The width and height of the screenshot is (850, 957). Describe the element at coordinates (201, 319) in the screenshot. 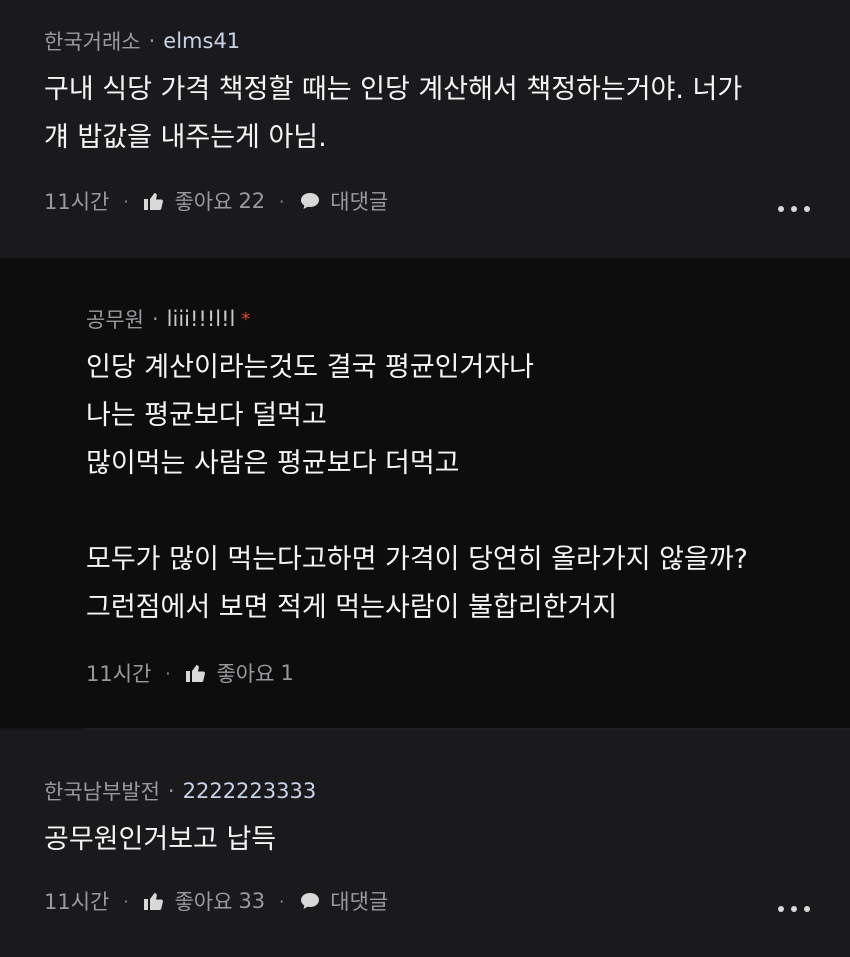

I see `author-handle: liii!!!l!l` at that location.